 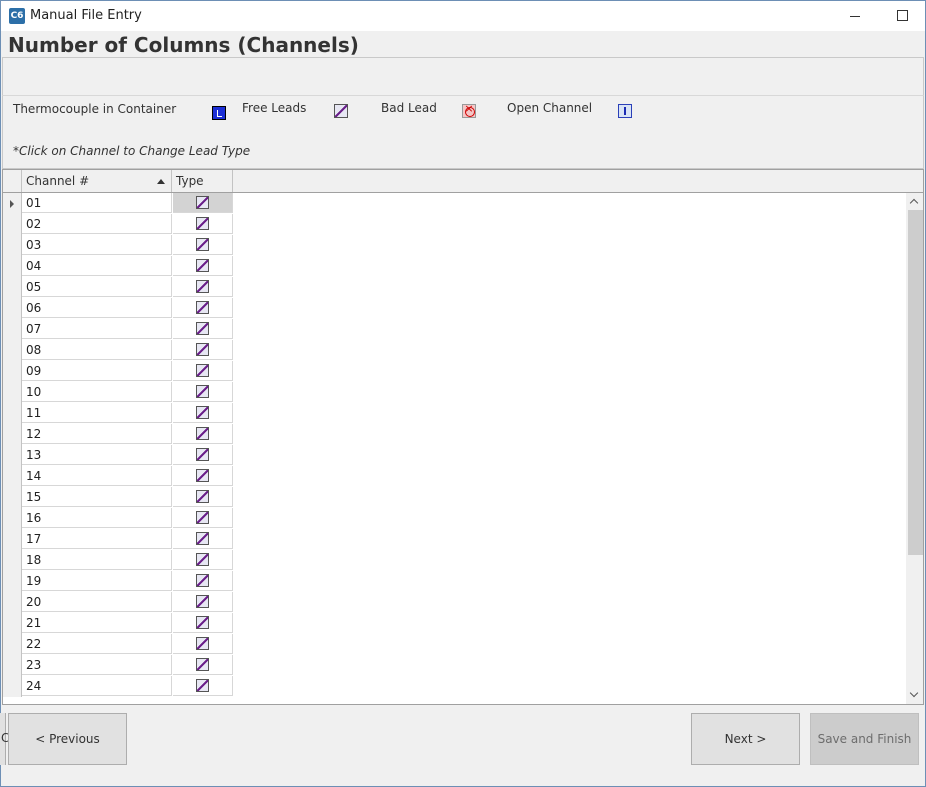 I want to click on channel-cell: 16, so click(x=97, y=518).